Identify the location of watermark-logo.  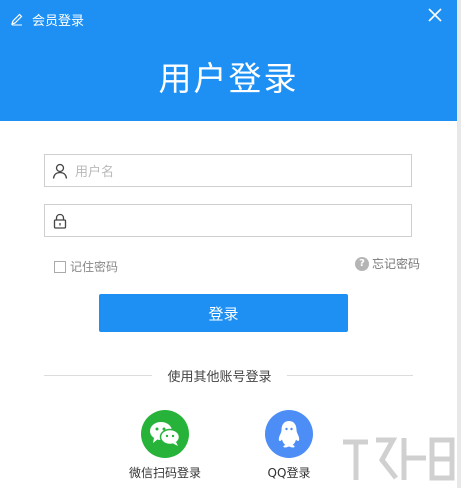
(399, 459).